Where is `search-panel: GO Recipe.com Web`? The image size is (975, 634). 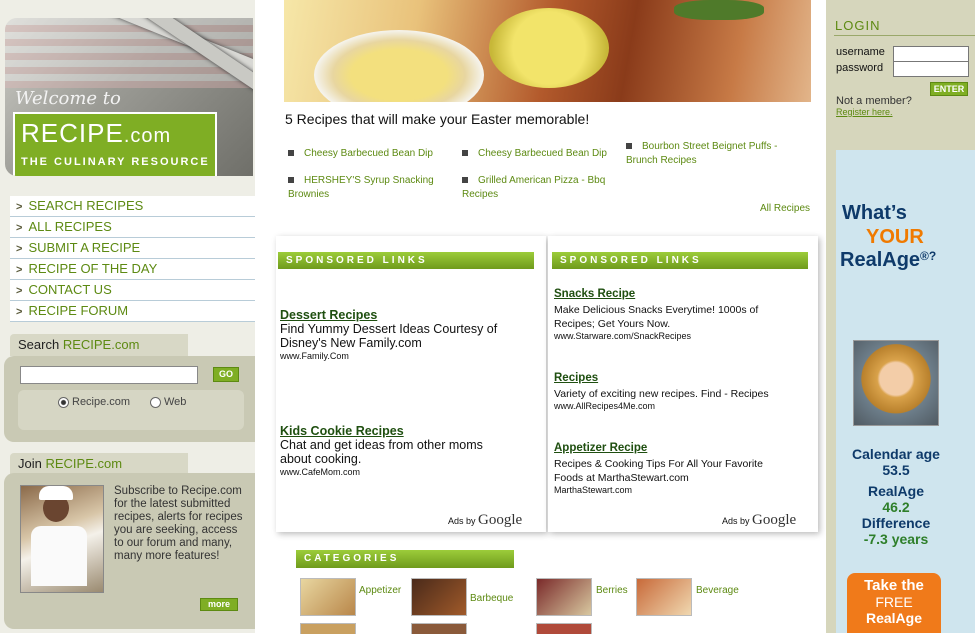
search-panel: GO Recipe.com Web is located at coordinates (129, 399).